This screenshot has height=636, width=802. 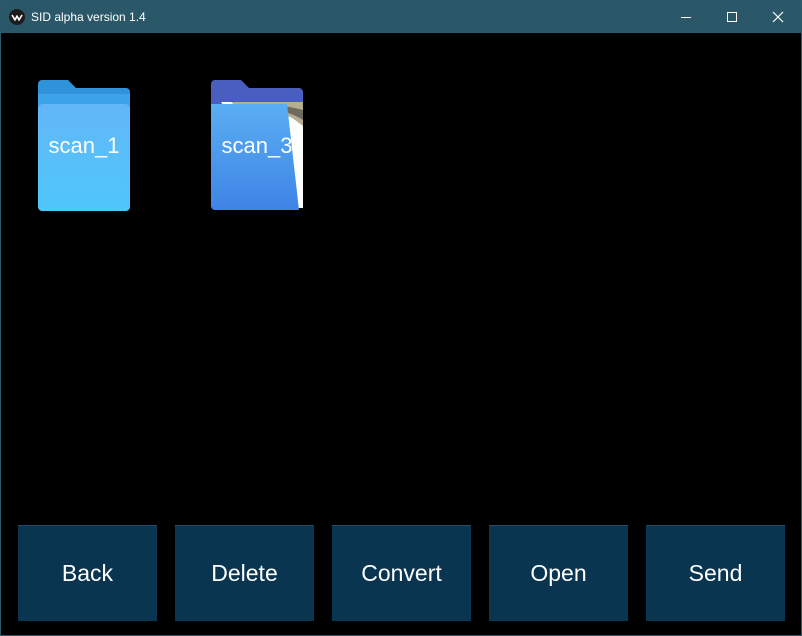 I want to click on folder-scan-1: scan_1, so click(x=84, y=146).